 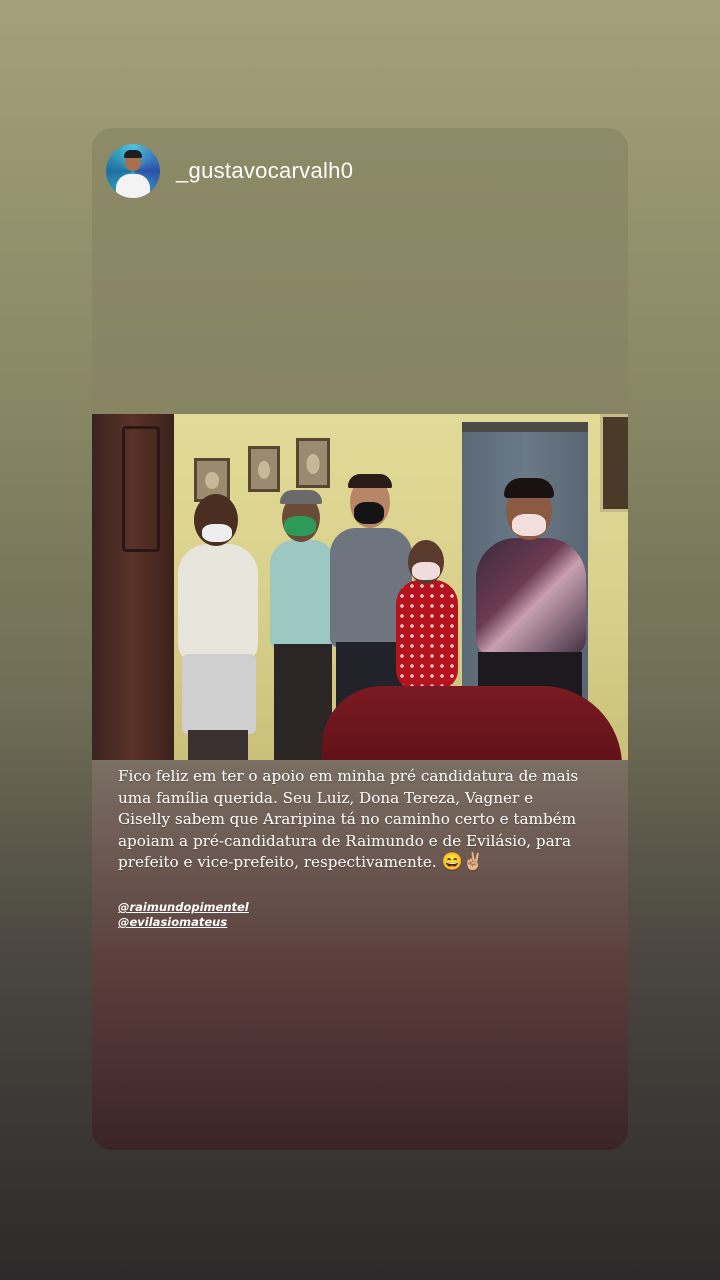 I want to click on story-header: _gustavocarvalh0, so click(x=229, y=171).